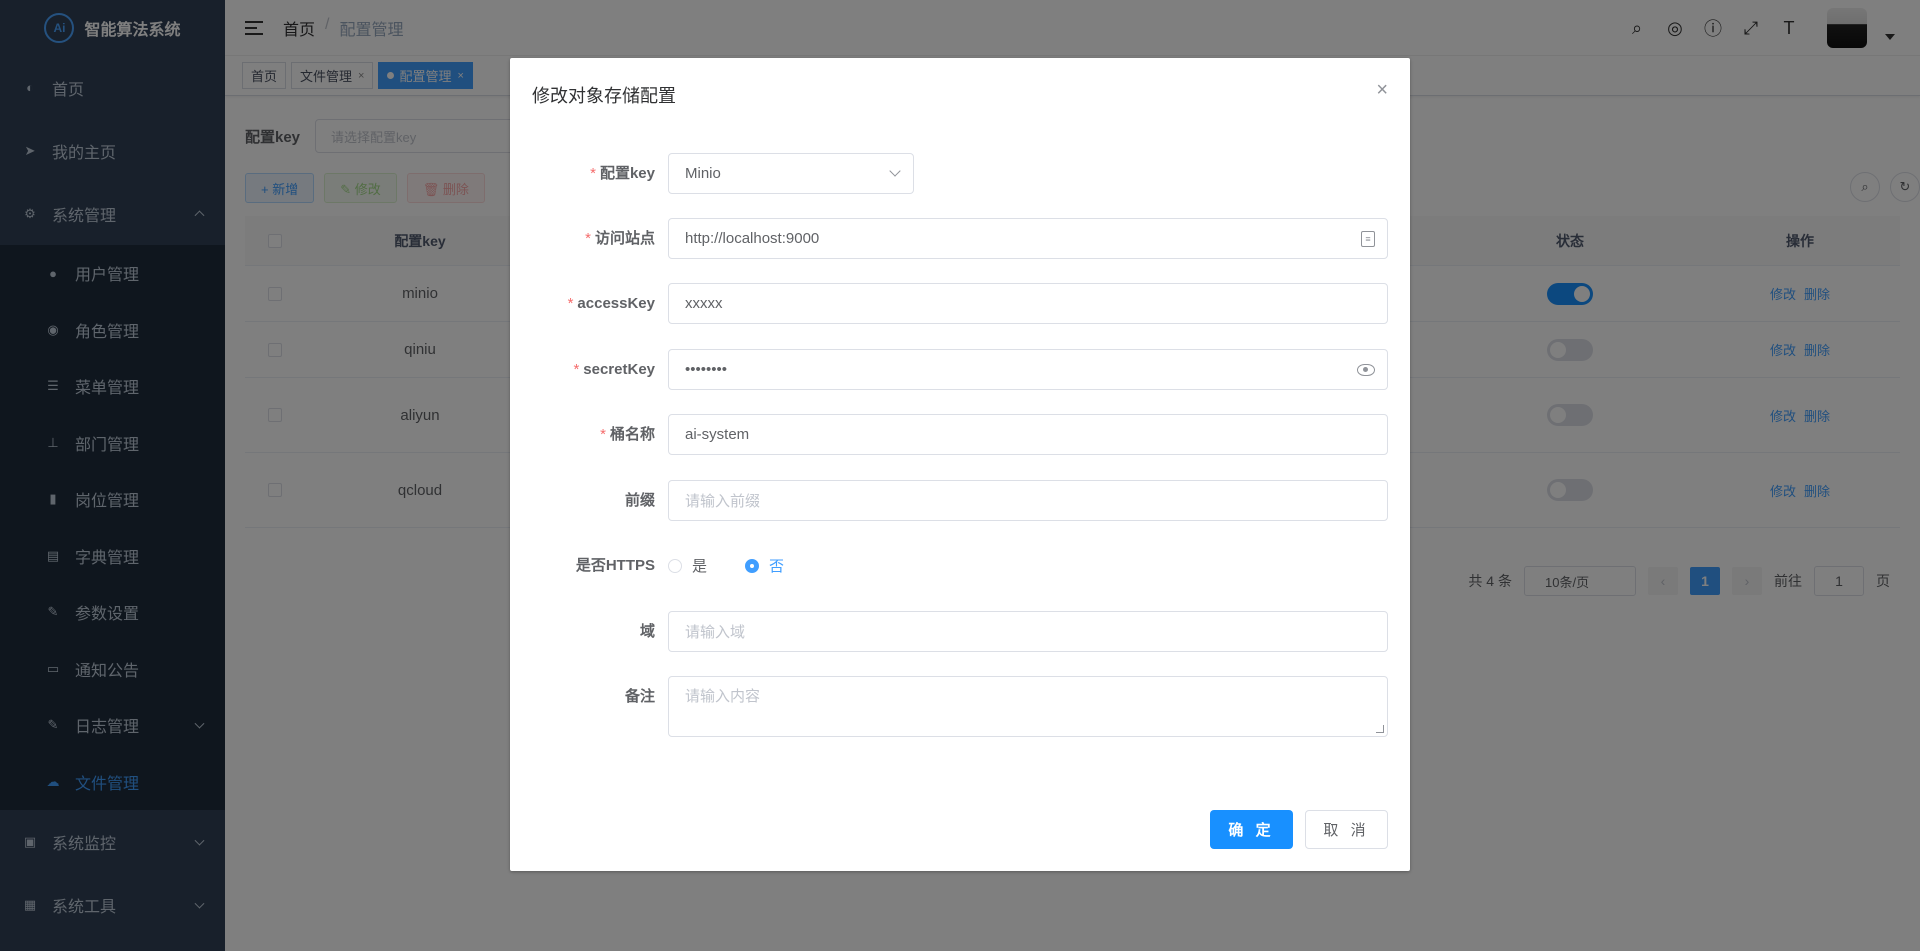 Image resolution: width=1920 pixels, height=951 pixels. Describe the element at coordinates (1028, 706) in the screenshot. I see `remark-textarea: 请输入内容` at that location.